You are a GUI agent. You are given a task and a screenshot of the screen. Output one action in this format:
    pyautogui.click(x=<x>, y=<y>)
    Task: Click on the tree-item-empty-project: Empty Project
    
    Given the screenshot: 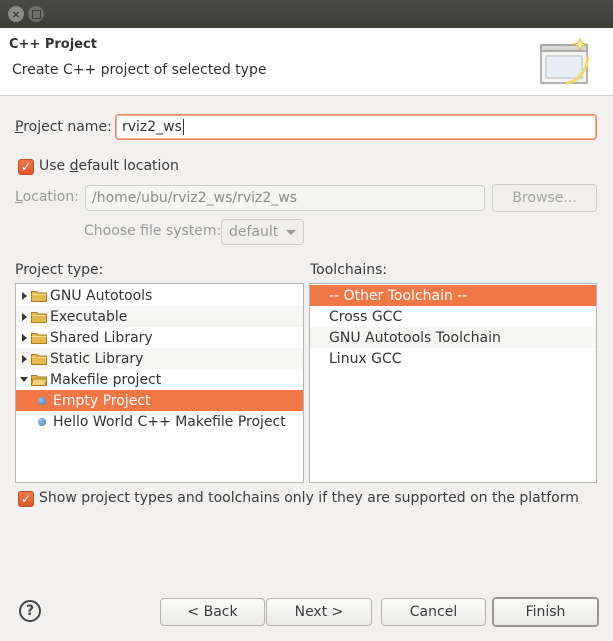 What is the action you would take?
    pyautogui.click(x=159, y=400)
    